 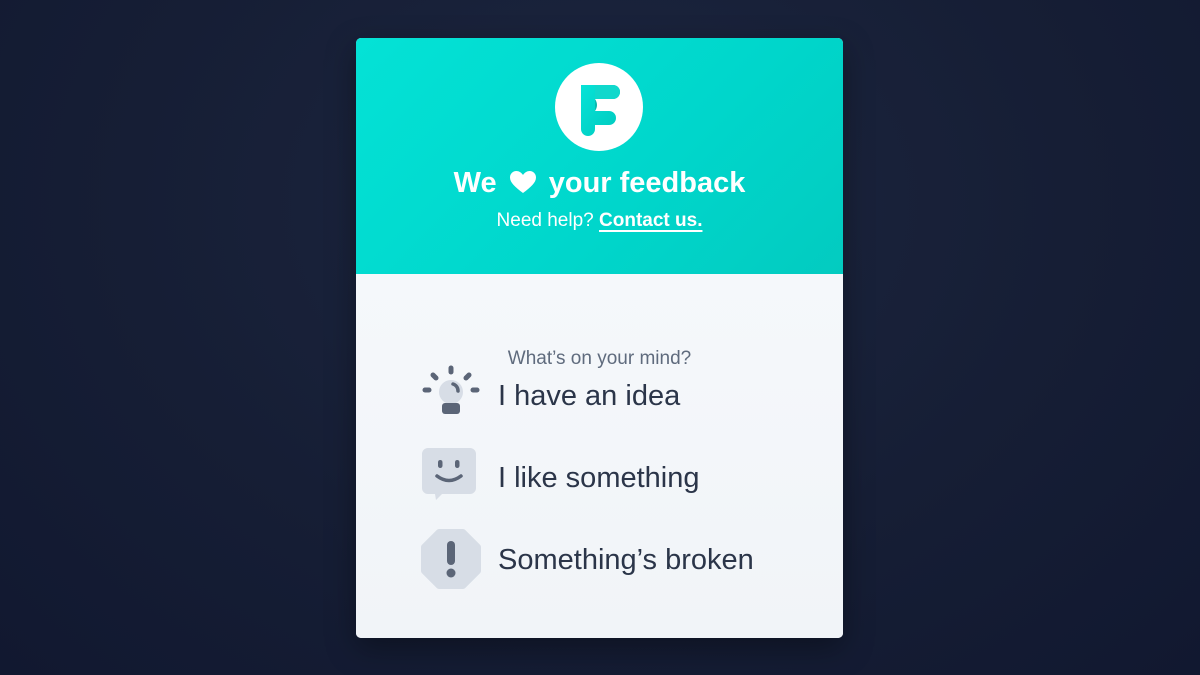 What do you see at coordinates (522, 182) in the screenshot?
I see `heart-icon` at bounding box center [522, 182].